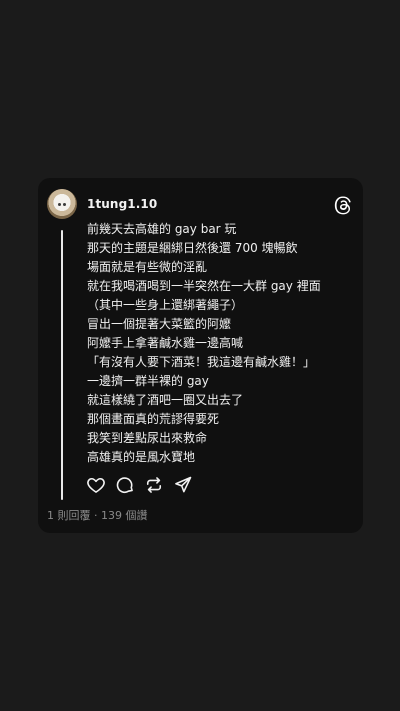 This screenshot has height=711, width=400. What do you see at coordinates (343, 205) in the screenshot?
I see `threads-logo-icon` at bounding box center [343, 205].